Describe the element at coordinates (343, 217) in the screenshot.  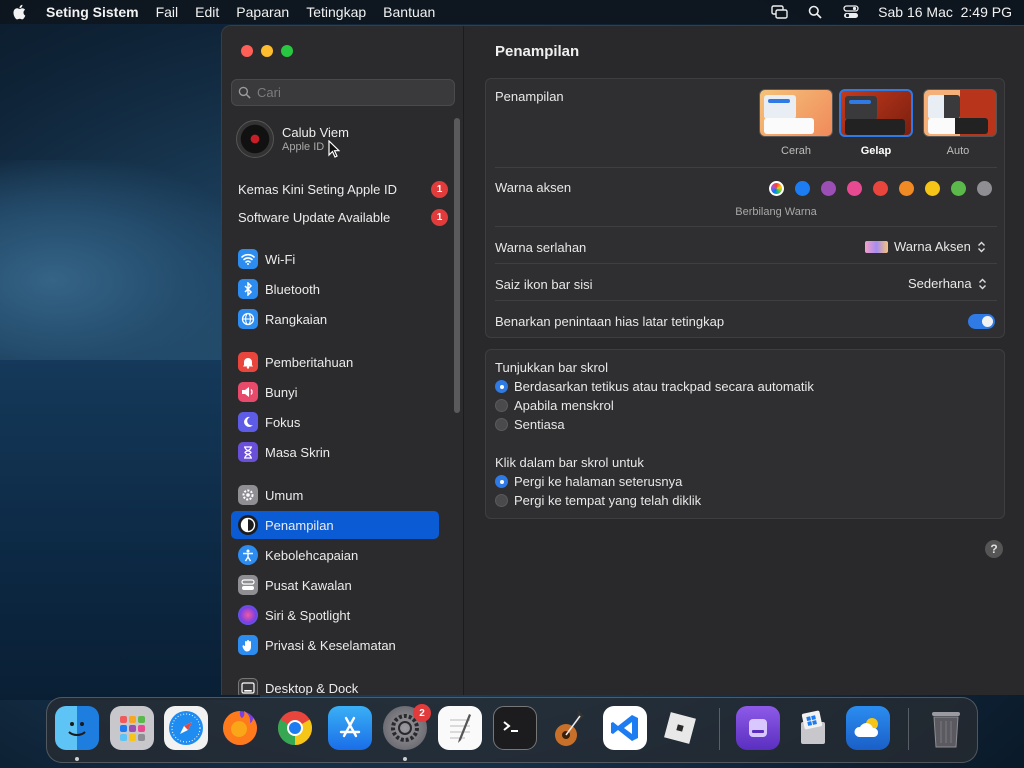
I see `alert-software-update: Software Update Available 1` at that location.